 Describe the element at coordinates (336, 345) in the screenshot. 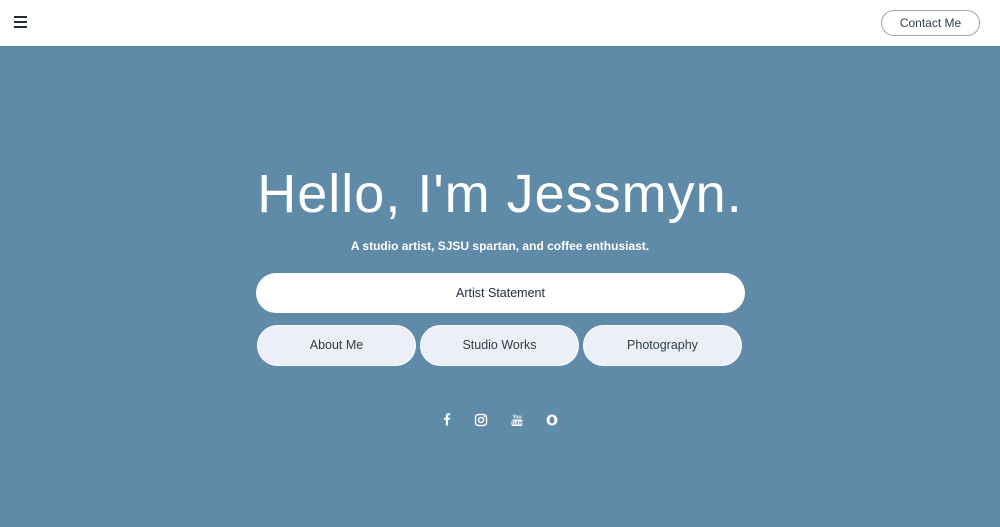

I see `about-me-button: About Me` at that location.